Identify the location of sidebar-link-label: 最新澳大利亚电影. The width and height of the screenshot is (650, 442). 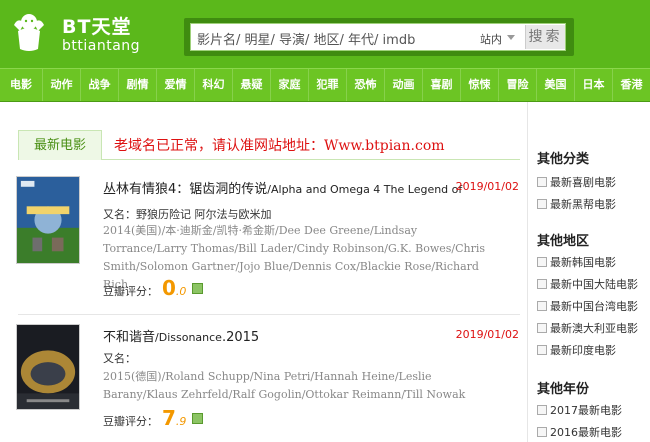
(594, 328).